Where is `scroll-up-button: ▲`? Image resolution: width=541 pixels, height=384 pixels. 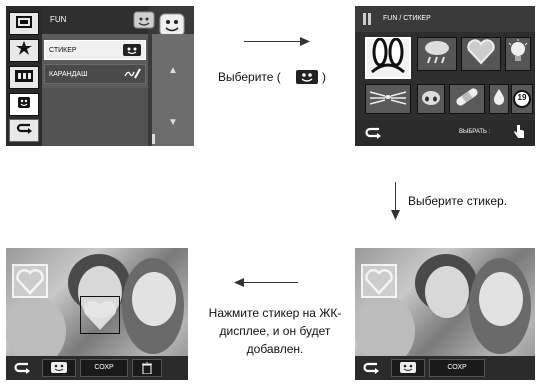 scroll-up-button: ▲ is located at coordinates (173, 70).